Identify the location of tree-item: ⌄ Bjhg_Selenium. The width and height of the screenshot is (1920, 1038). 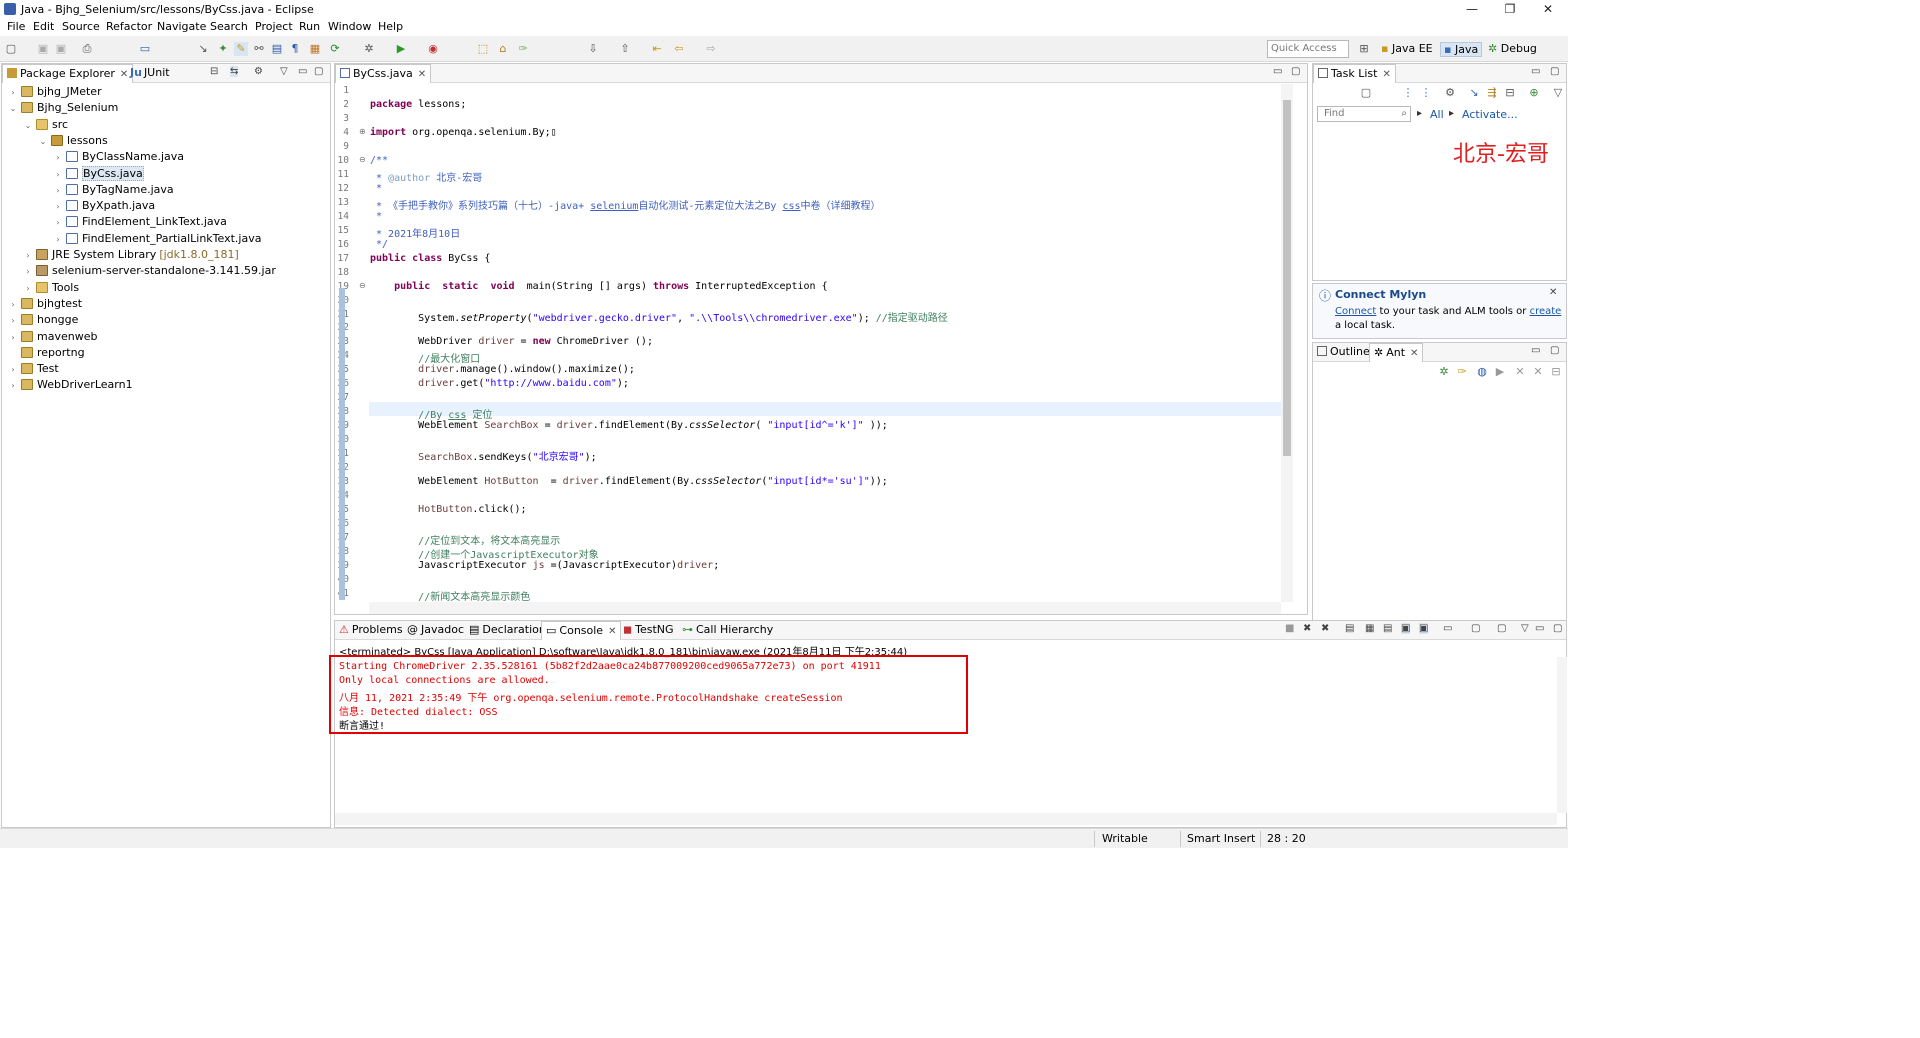
(63, 108).